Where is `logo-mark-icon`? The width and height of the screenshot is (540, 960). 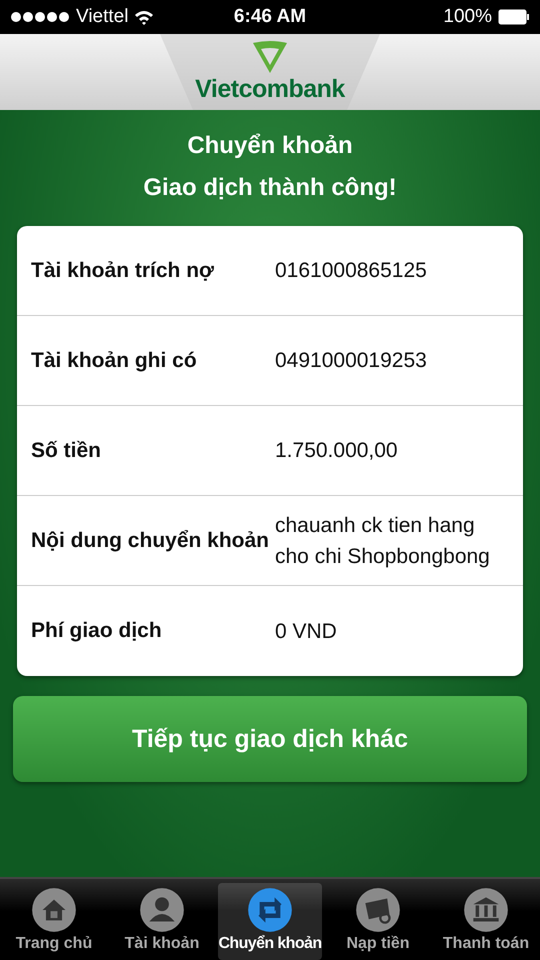
logo-mark-icon is located at coordinates (270, 58).